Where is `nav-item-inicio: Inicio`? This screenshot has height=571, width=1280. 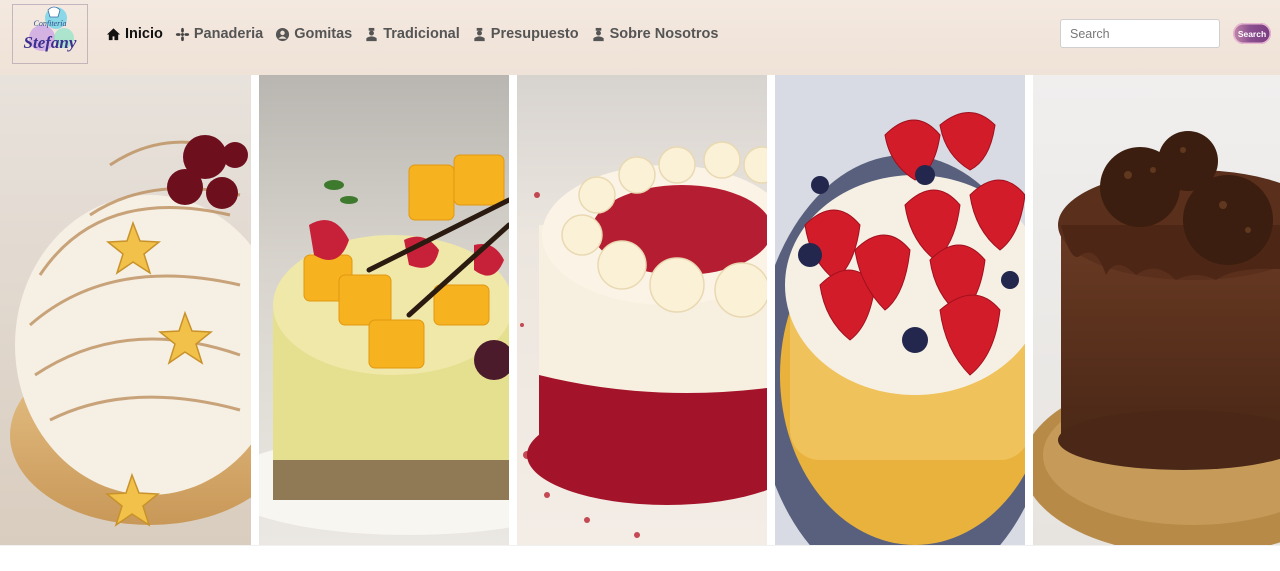 nav-item-inicio: Inicio is located at coordinates (134, 34).